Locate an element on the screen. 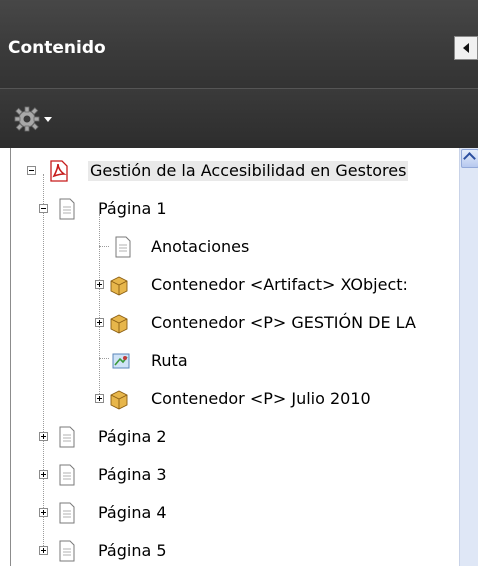 This screenshot has width=478, height=566. tree-item-container: Contenedor <P> GESTIÓN DE LA is located at coordinates (231, 324).